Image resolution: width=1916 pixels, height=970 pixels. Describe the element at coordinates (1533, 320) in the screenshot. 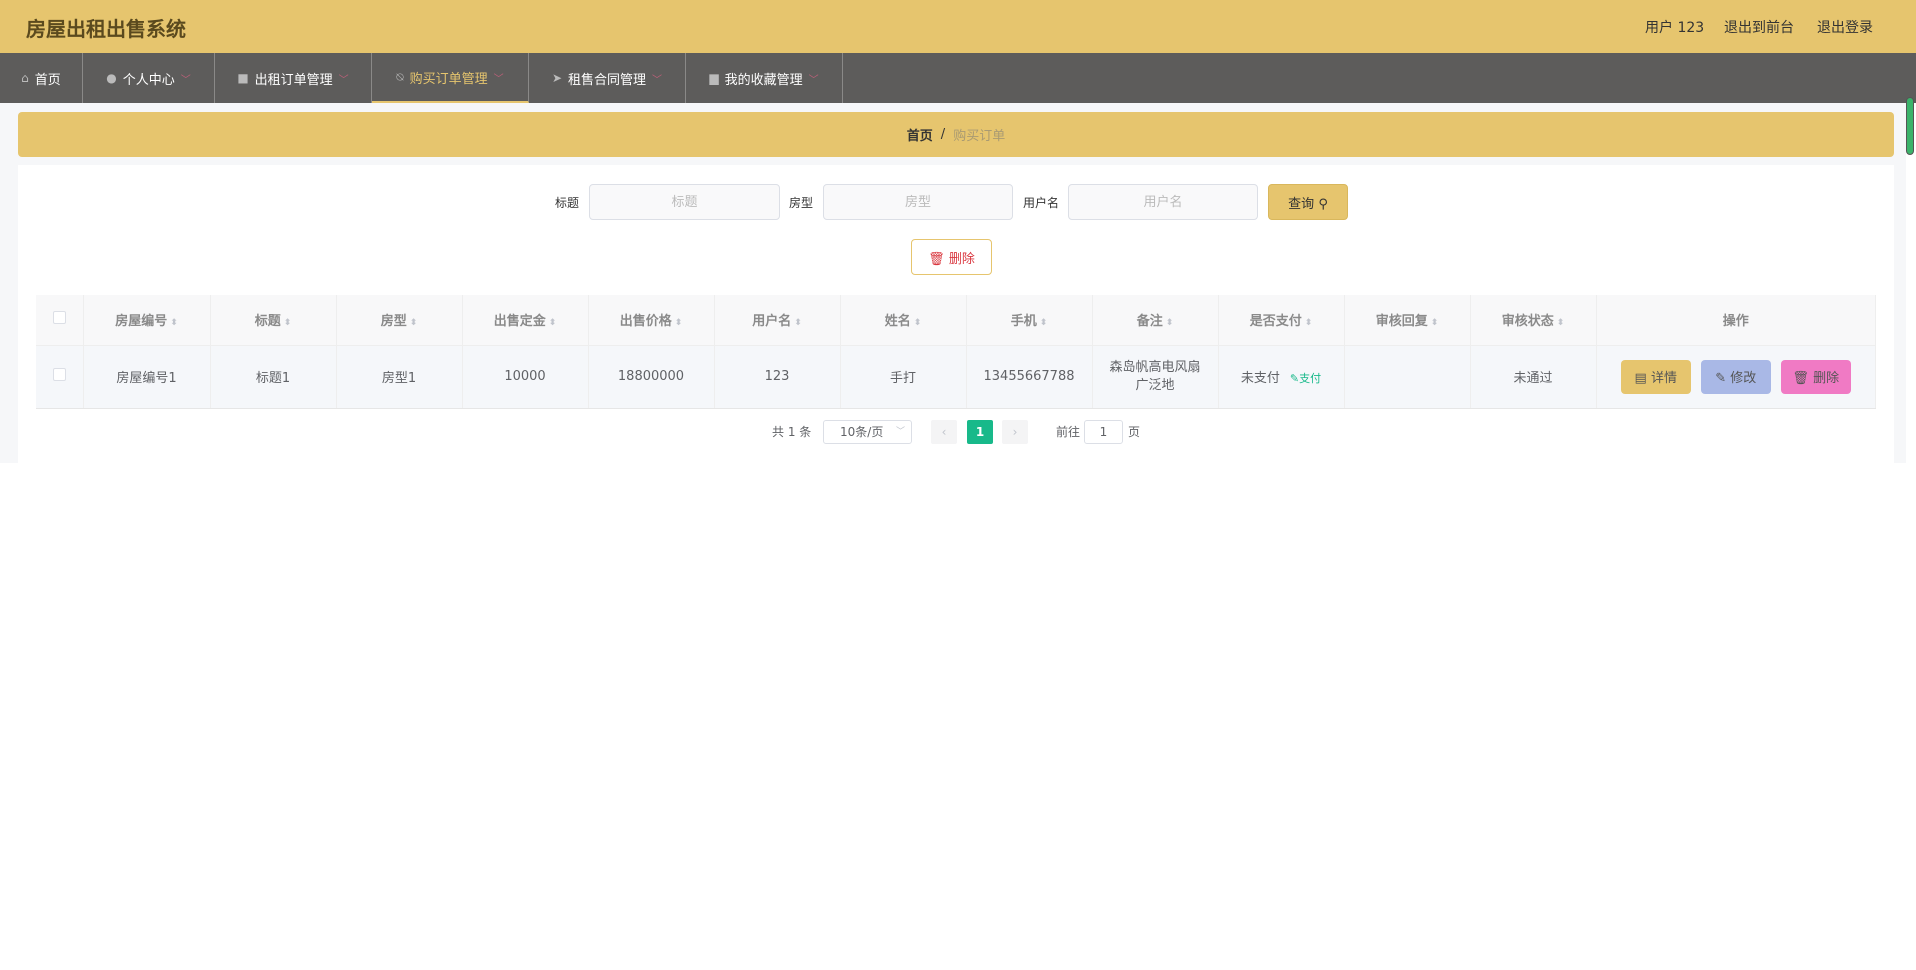

I see `col-status: 审核状态 ⬍` at that location.